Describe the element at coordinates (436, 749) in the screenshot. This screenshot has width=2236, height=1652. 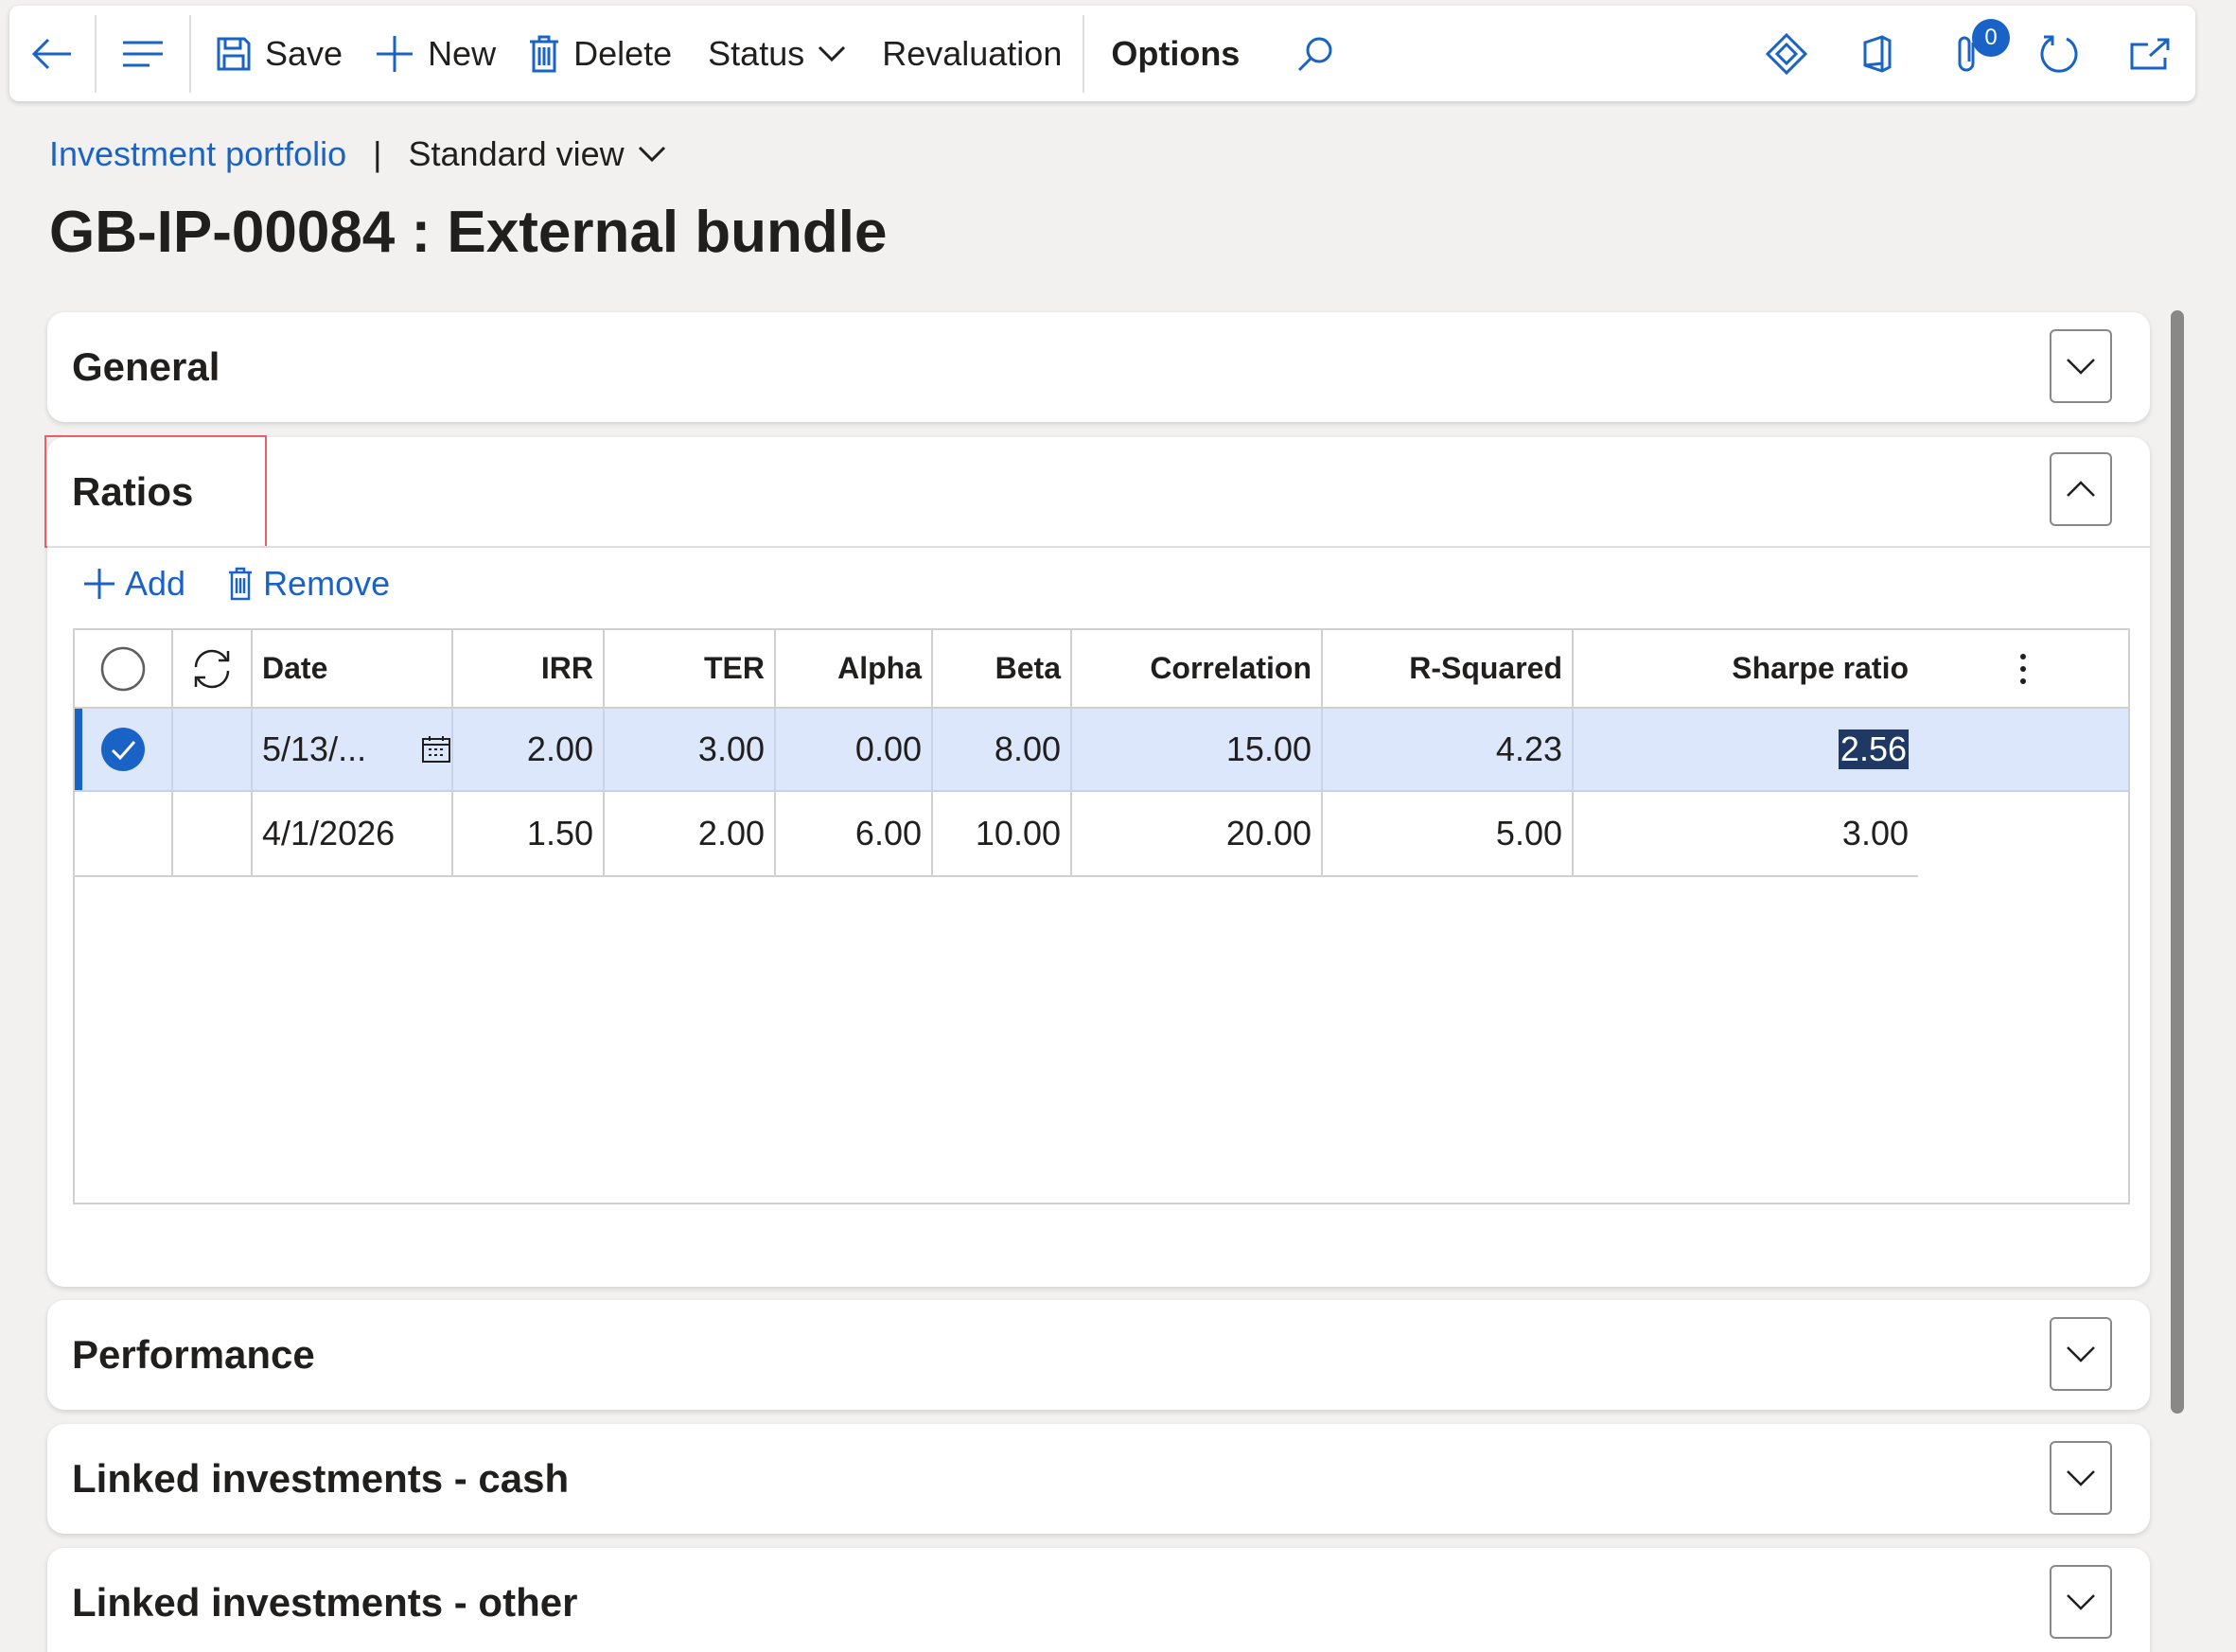
I see `calendar-icon` at that location.